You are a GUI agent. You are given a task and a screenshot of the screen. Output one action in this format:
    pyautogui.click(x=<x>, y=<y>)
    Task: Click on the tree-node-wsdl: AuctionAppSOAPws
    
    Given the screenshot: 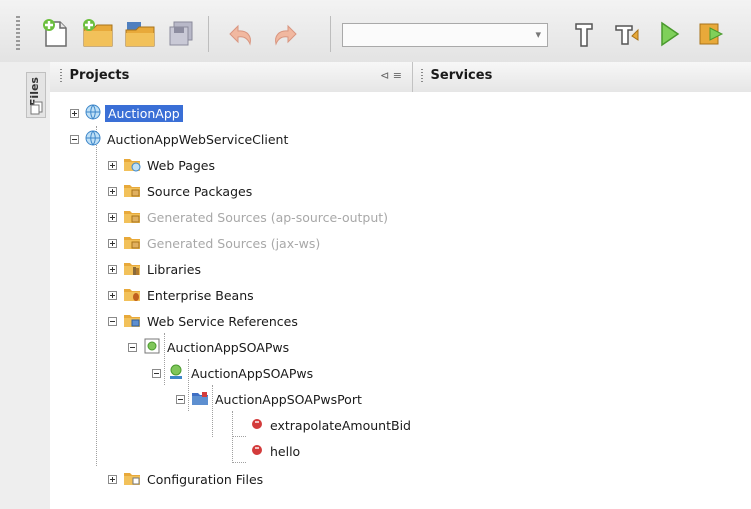 What is the action you would take?
    pyautogui.click(x=208, y=347)
    